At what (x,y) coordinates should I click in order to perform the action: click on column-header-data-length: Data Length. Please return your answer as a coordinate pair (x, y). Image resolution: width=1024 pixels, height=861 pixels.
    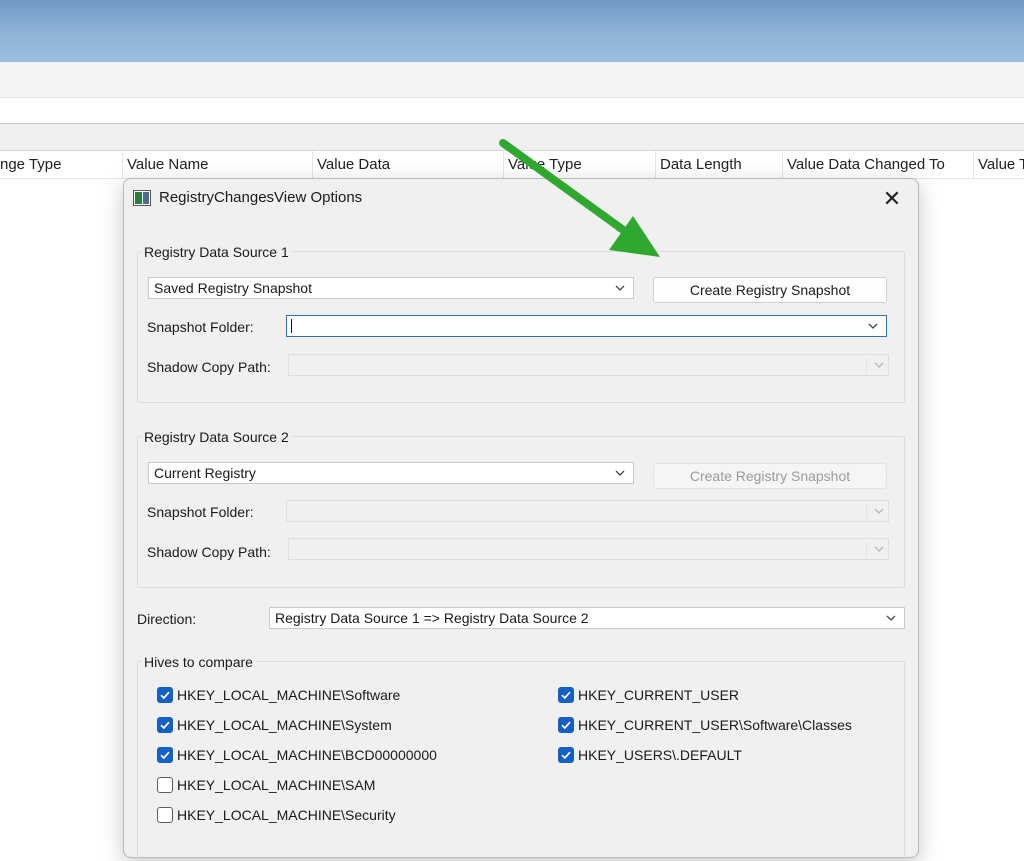
    Looking at the image, I should click on (718, 165).